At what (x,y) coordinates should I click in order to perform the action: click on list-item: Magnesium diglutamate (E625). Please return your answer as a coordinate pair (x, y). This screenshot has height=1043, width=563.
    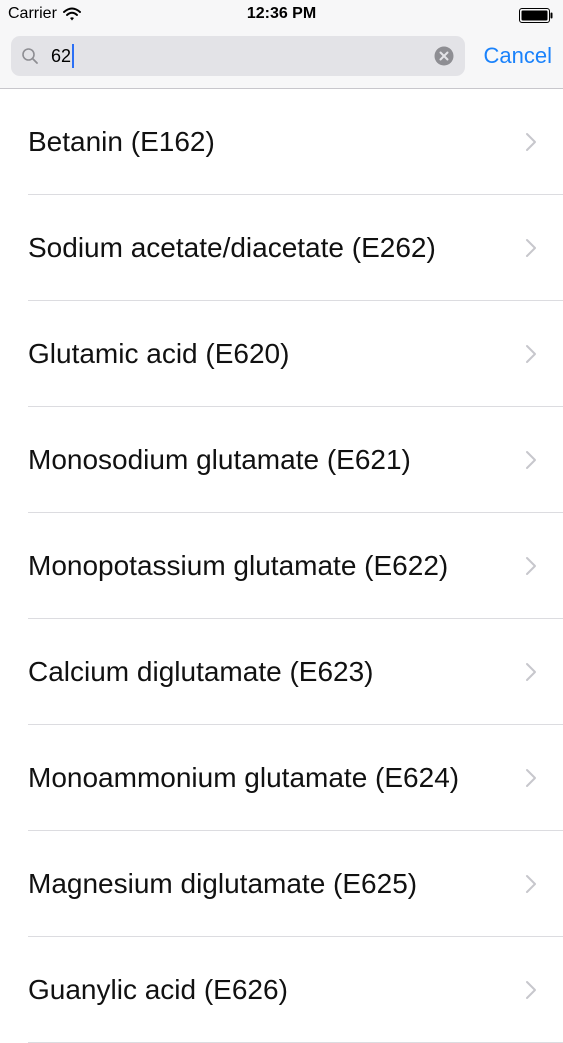
    Looking at the image, I should click on (281, 884).